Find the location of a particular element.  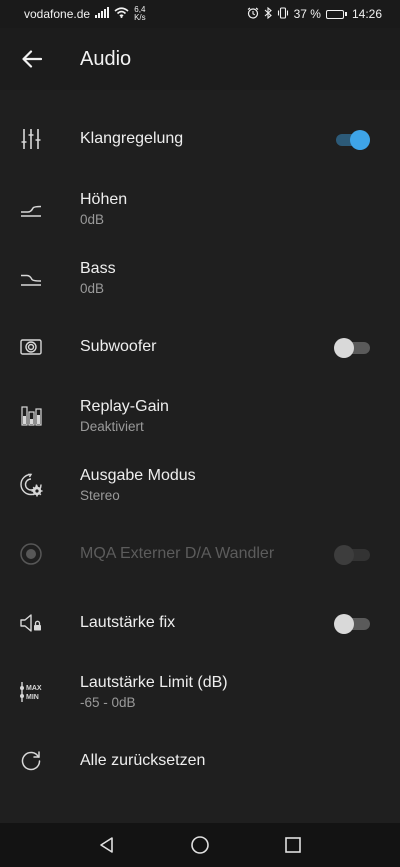

speaker-lock-icon is located at coordinates (31, 623).